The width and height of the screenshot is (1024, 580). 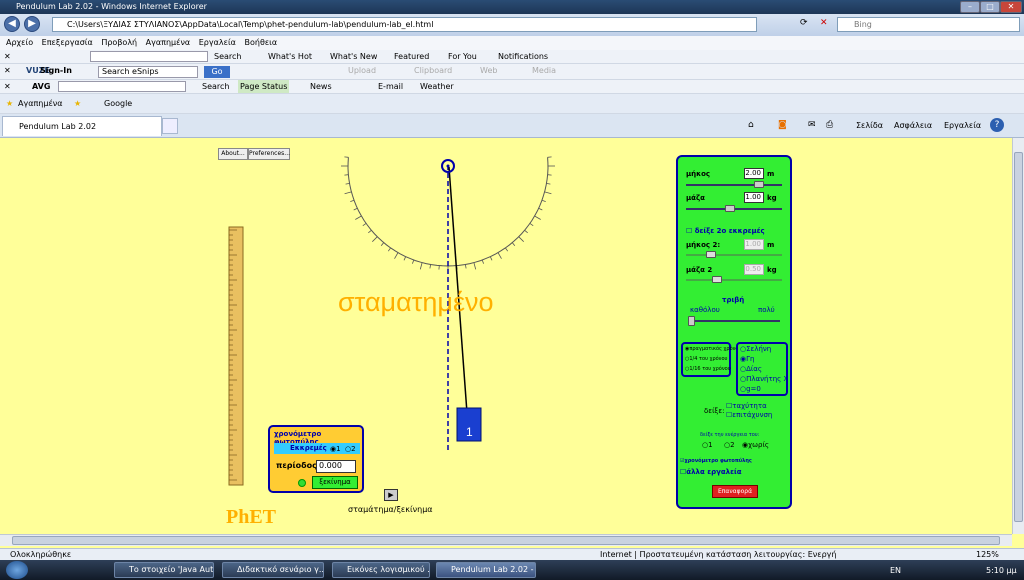 What do you see at coordinates (913, 125) in the screenshot?
I see `safety-menu: Ασφάλεια` at bounding box center [913, 125].